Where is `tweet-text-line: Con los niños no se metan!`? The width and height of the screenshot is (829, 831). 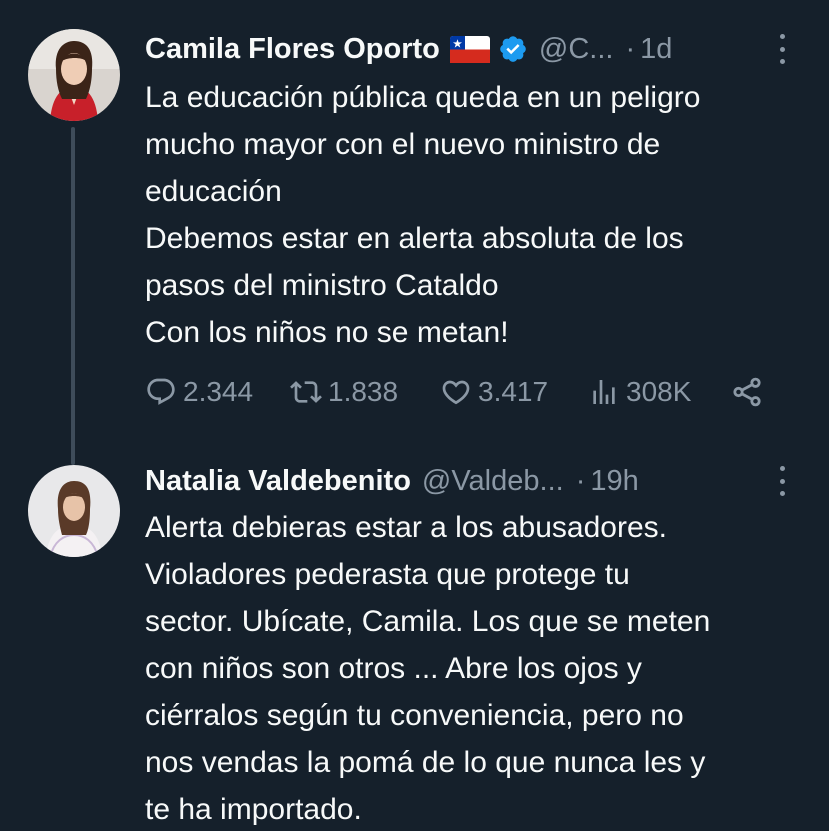
tweet-text-line: Con los niños no se metan! is located at coordinates (327, 332).